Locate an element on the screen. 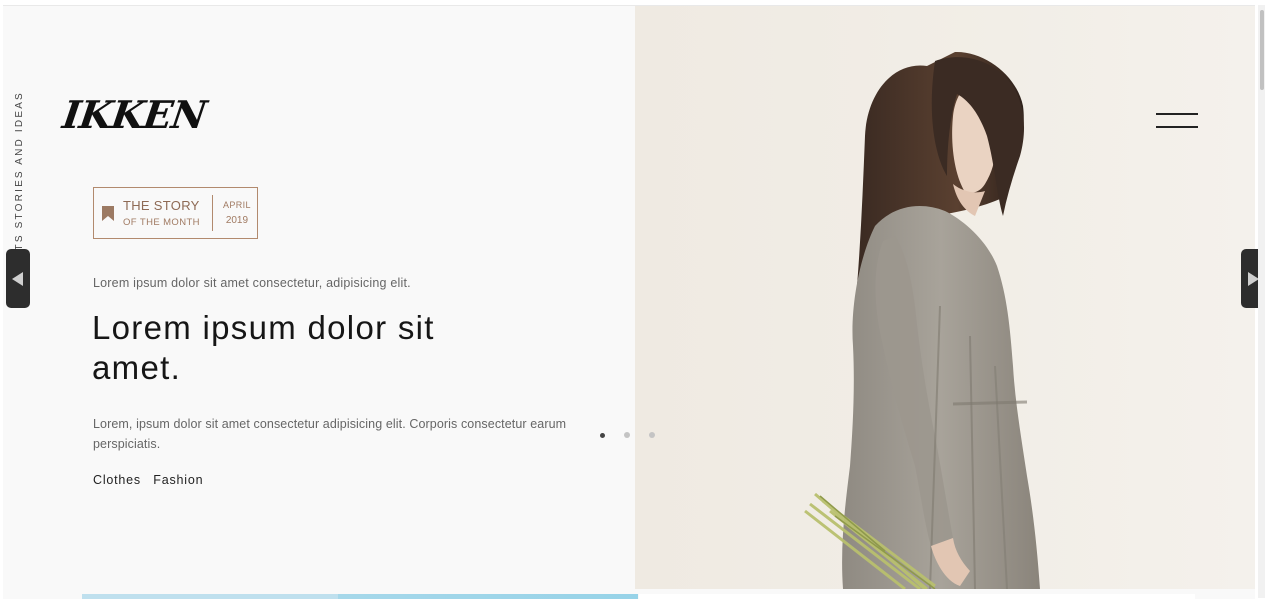 This screenshot has width=1265, height=599. scrollbar-thumb is located at coordinates (1262, 50).